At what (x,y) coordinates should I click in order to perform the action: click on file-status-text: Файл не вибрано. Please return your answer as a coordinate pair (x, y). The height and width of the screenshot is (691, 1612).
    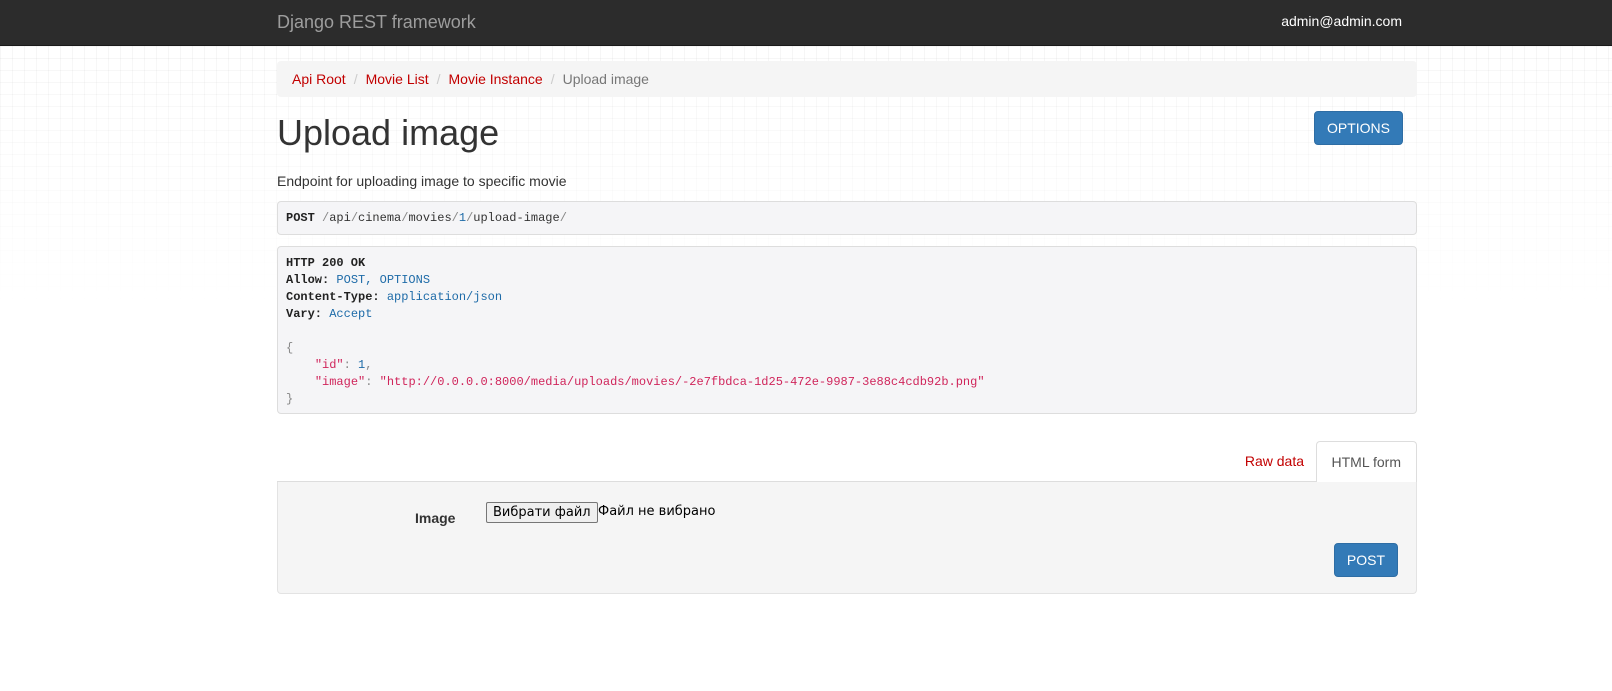
    Looking at the image, I should click on (657, 511).